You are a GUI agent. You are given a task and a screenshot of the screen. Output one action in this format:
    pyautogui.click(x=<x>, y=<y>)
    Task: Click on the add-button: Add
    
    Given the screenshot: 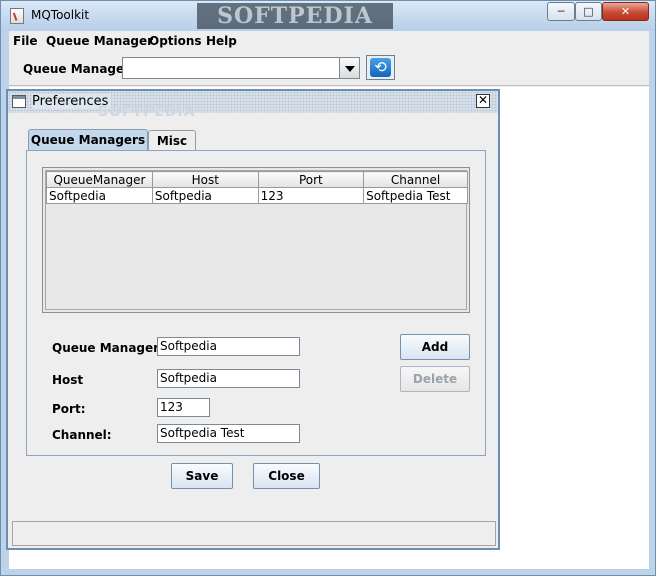 What is the action you would take?
    pyautogui.click(x=435, y=347)
    